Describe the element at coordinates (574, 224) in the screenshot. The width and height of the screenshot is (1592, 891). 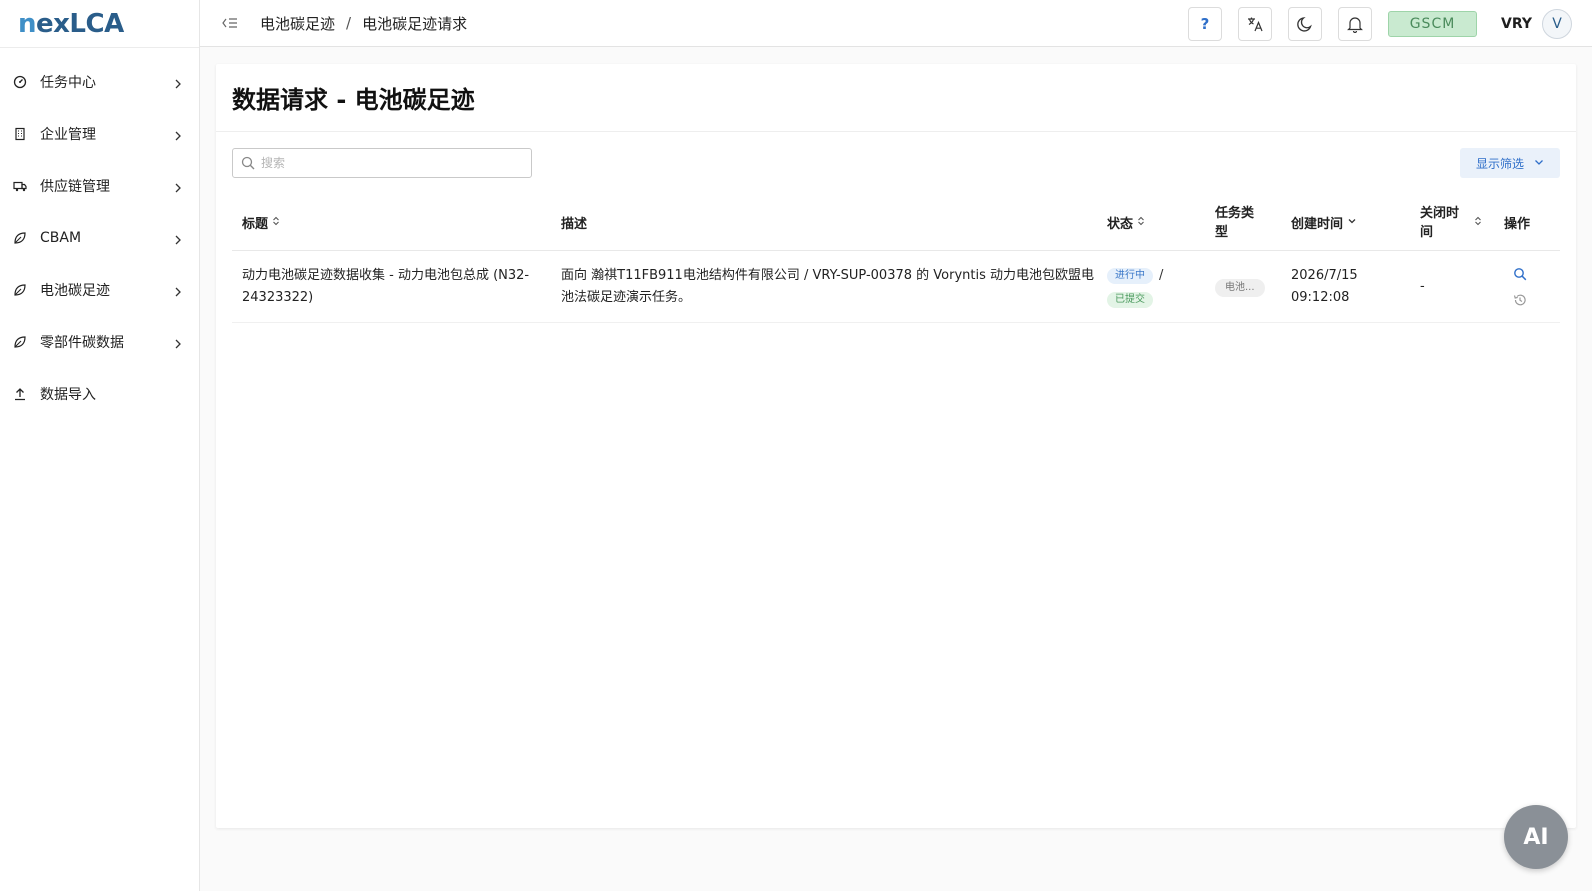
I see `column-header-description: 描述` at that location.